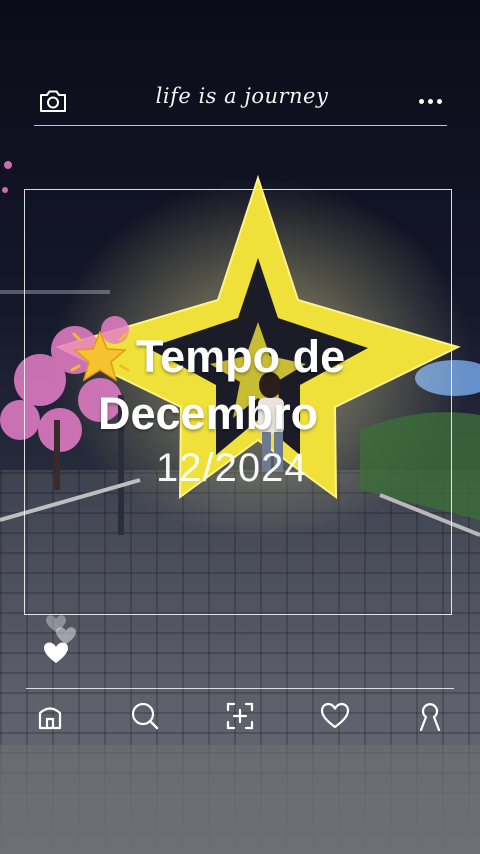  I want to click on hearts-icon, so click(62, 637).